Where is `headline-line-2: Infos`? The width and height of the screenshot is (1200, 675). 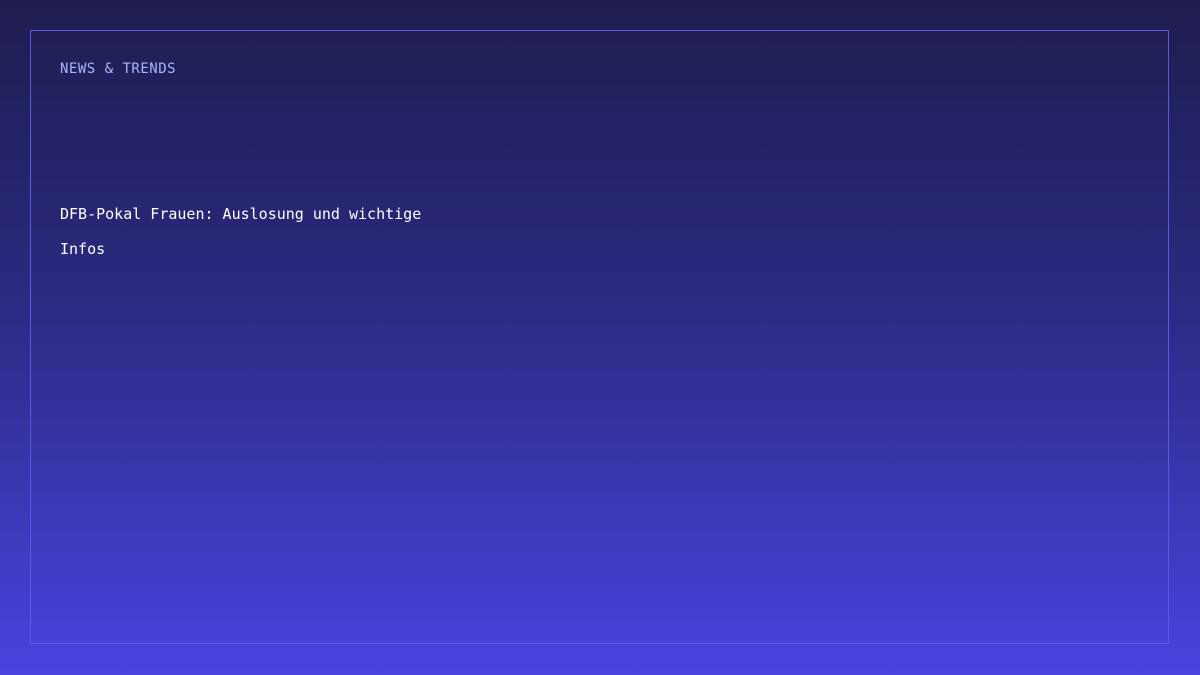 headline-line-2: Infos is located at coordinates (83, 249).